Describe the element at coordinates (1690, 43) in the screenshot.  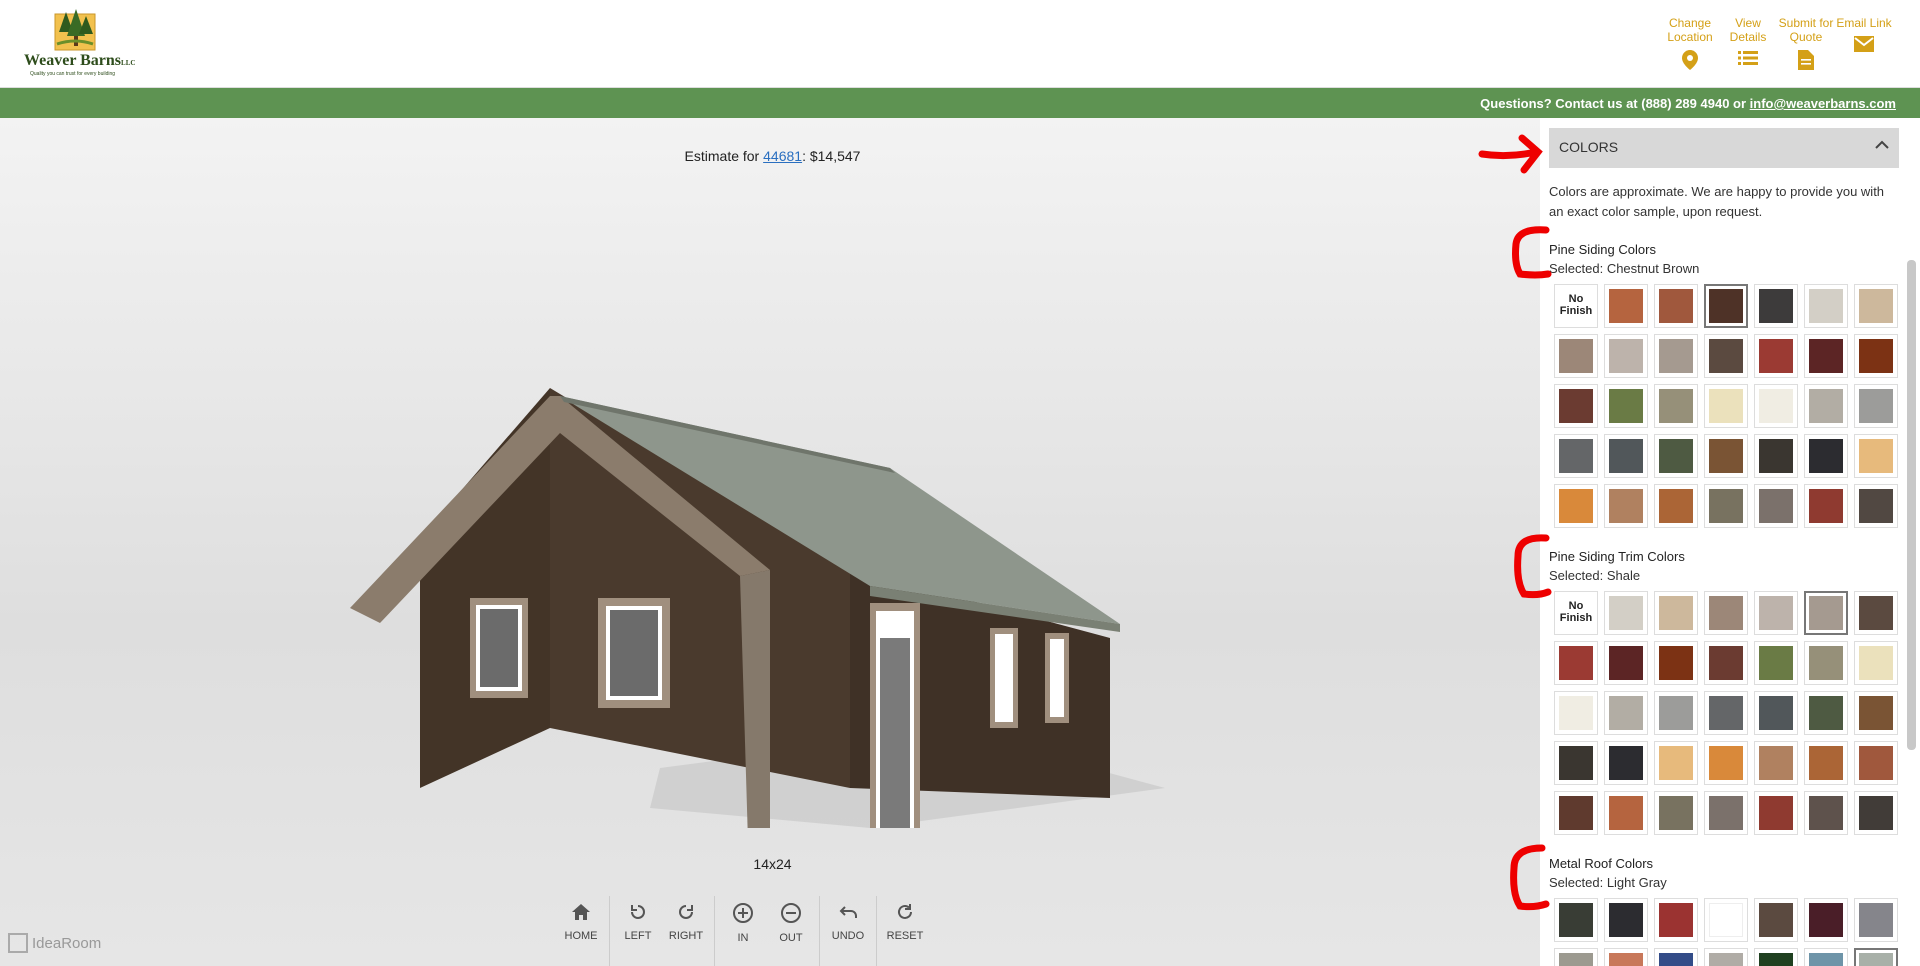
I see `change-location-button: Change Location` at that location.